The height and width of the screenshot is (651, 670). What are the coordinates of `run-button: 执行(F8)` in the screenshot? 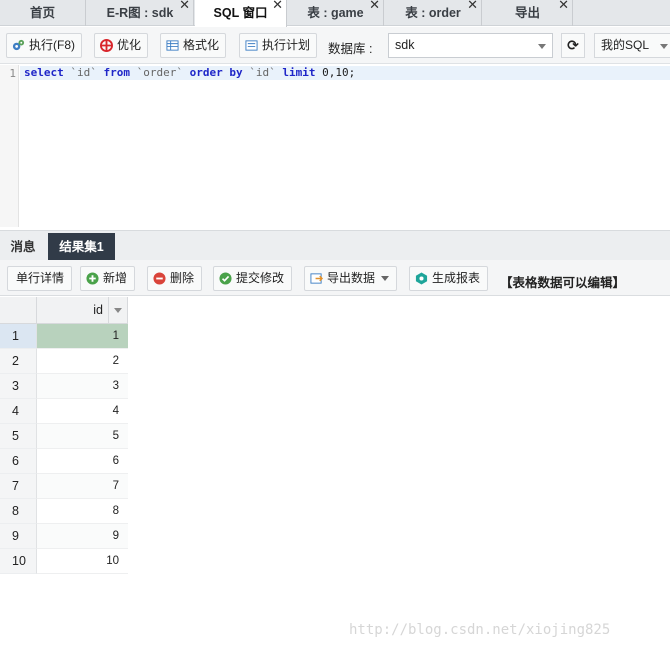 It's located at (44, 45).